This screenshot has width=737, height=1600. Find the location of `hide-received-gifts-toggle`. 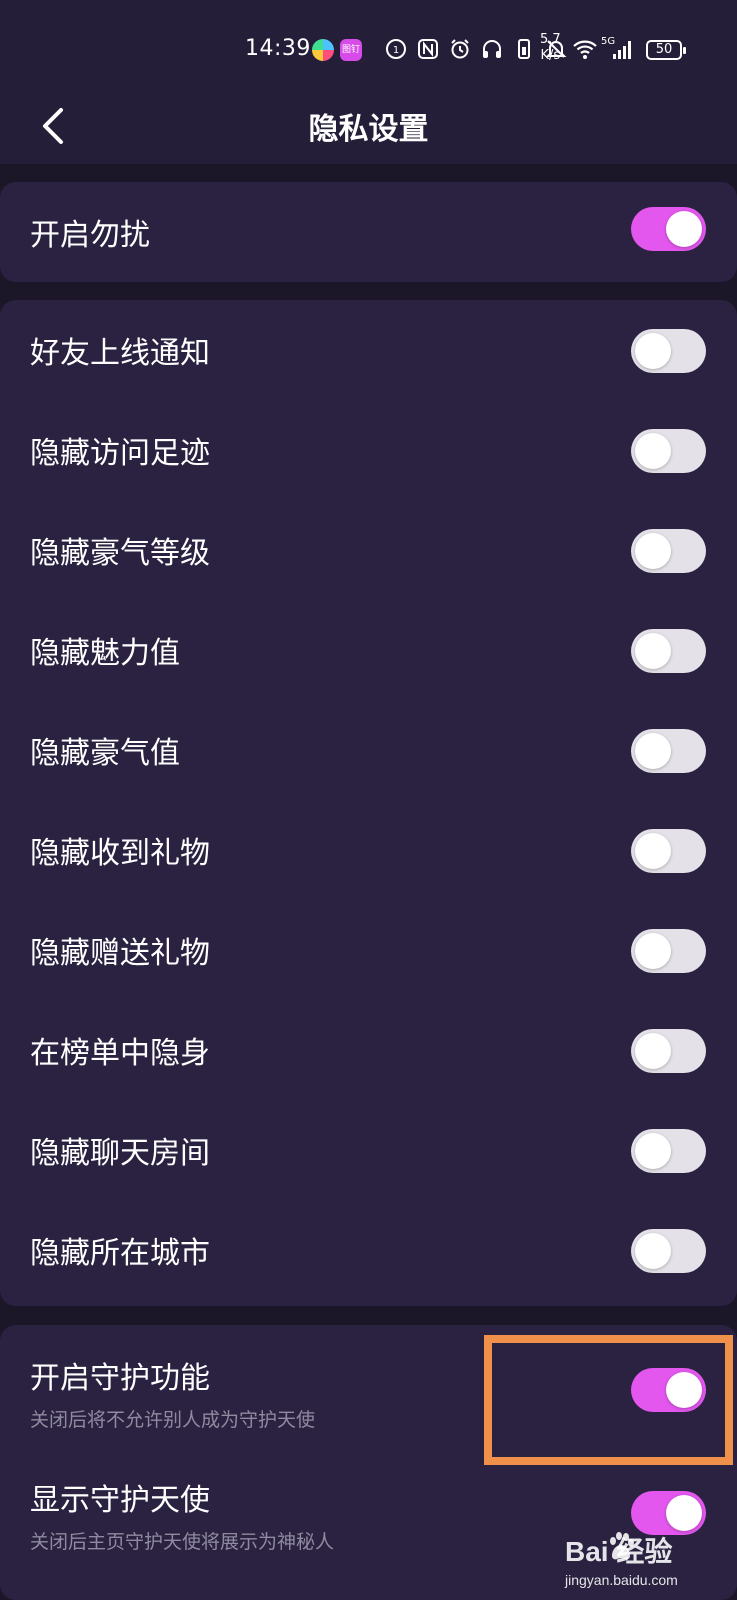

hide-received-gifts-toggle is located at coordinates (668, 851).